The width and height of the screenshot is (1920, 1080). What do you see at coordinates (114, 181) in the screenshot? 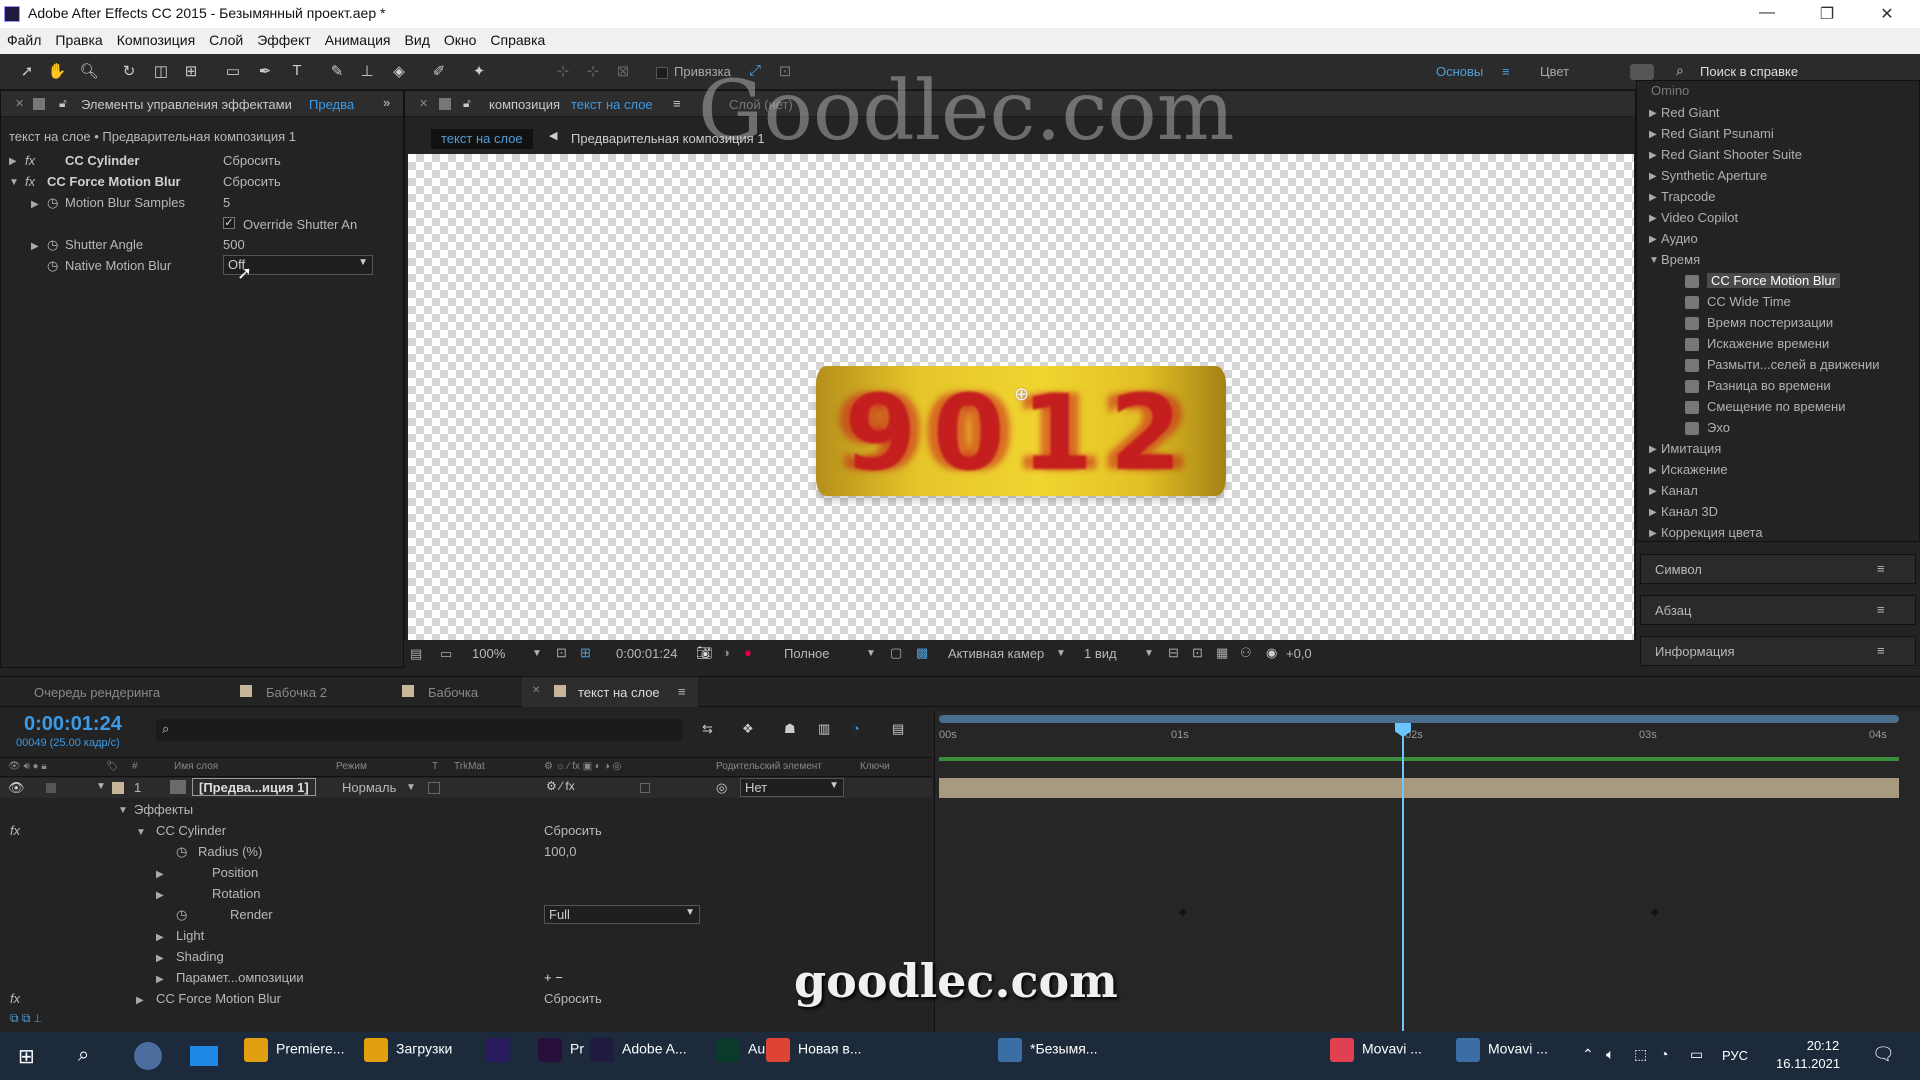
I see `effect-name-cc-force-motion-blur: CC Force Motion Blur` at bounding box center [114, 181].